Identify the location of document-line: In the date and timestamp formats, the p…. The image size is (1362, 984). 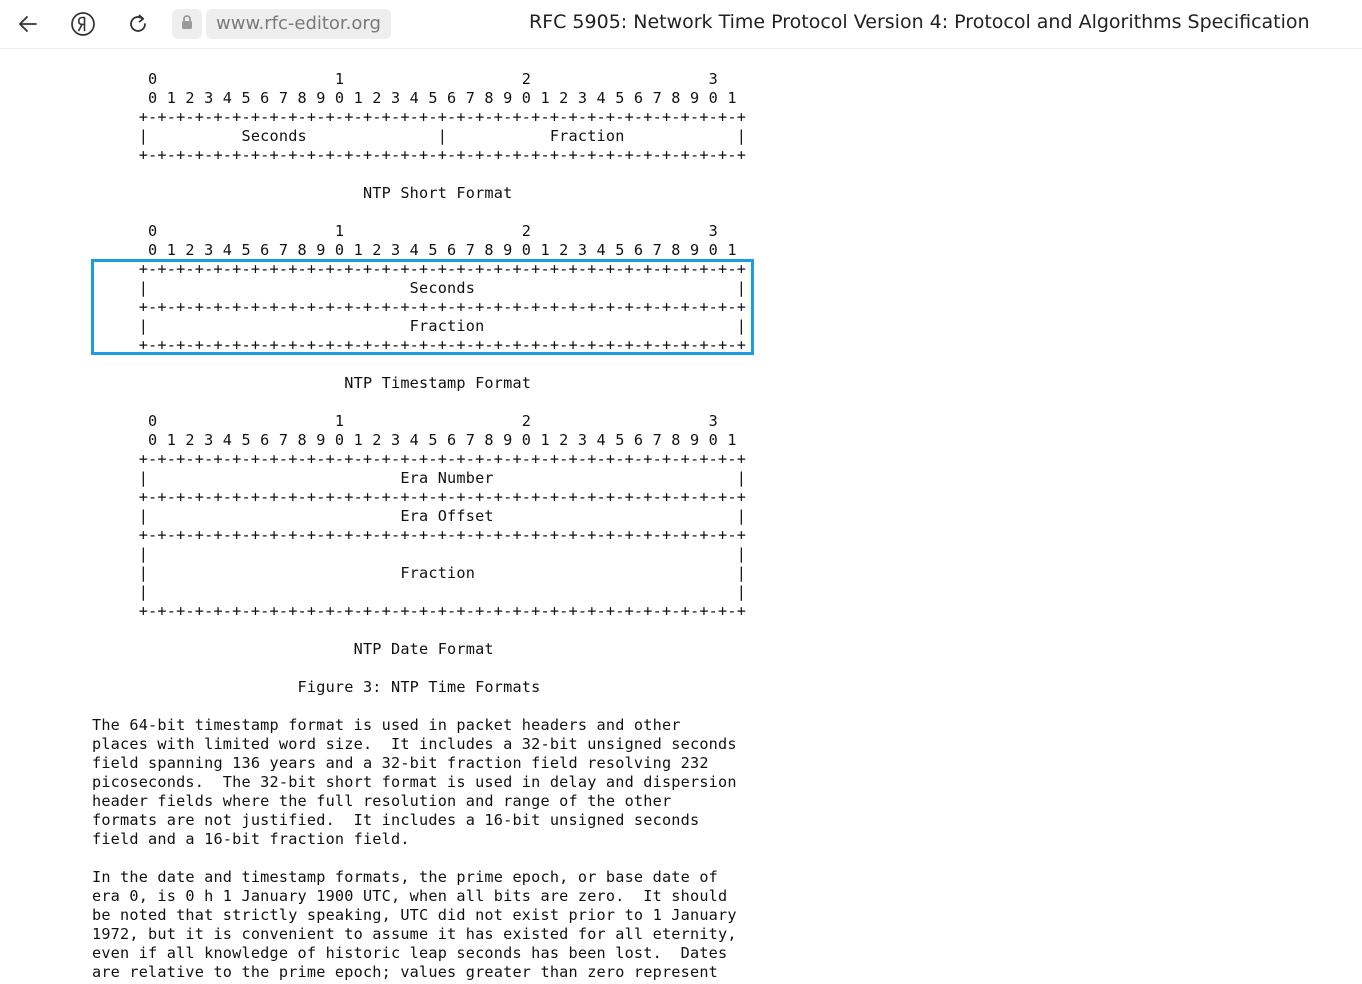
(405, 877).